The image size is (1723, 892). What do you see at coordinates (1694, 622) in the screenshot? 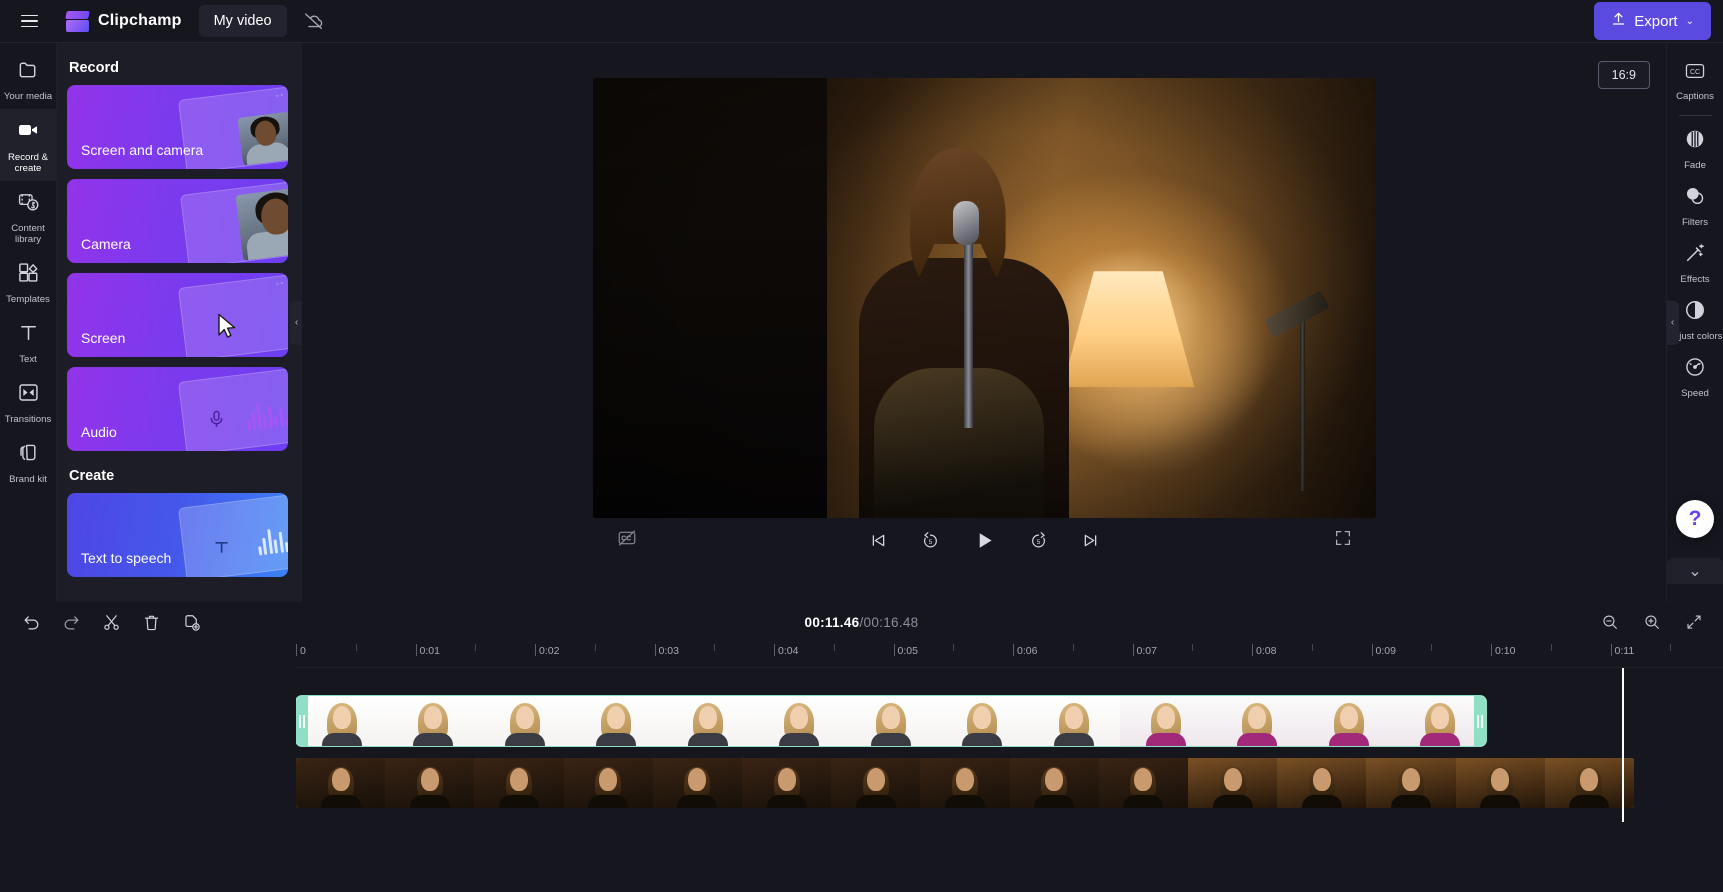
I see `fit-timeline-button` at bounding box center [1694, 622].